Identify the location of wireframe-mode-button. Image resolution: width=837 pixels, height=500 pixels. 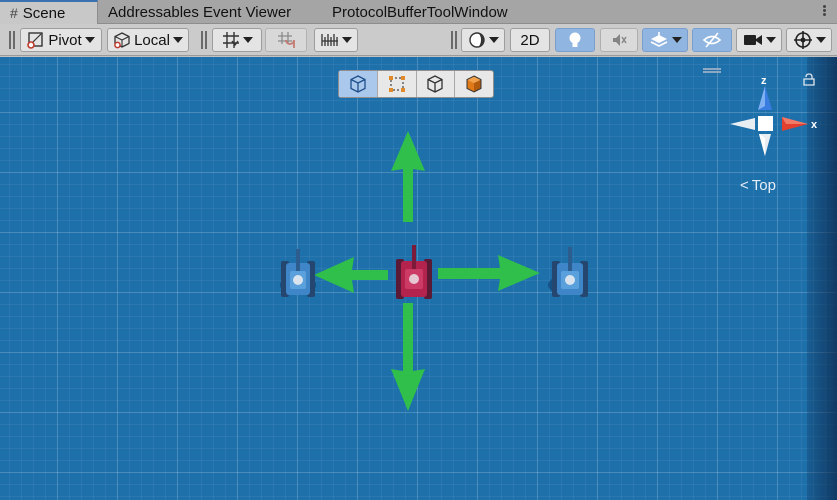
(358, 84).